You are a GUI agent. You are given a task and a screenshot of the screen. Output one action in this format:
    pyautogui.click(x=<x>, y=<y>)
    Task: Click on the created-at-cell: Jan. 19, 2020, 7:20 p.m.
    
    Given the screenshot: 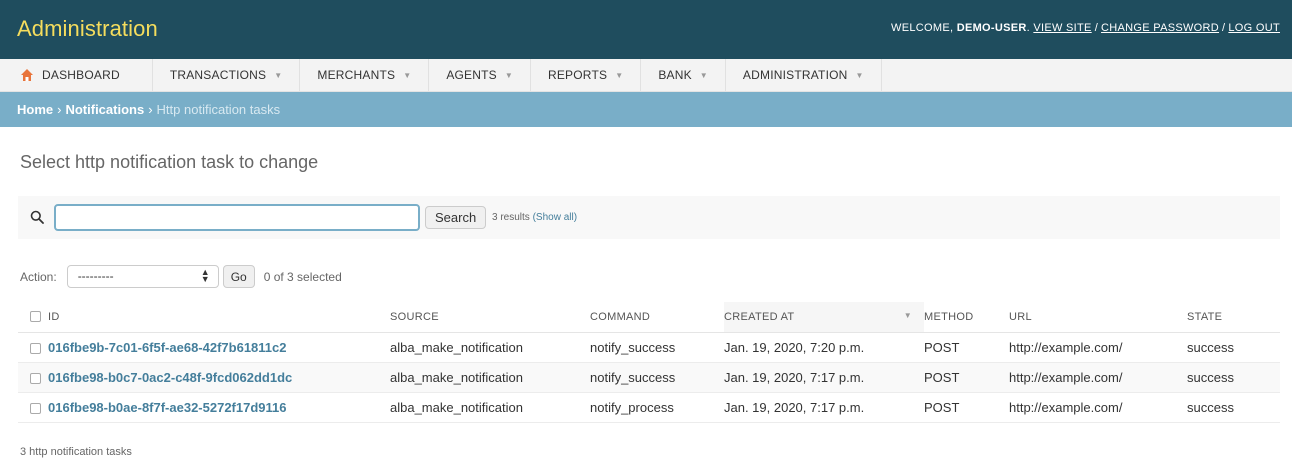 What is the action you would take?
    pyautogui.click(x=824, y=347)
    